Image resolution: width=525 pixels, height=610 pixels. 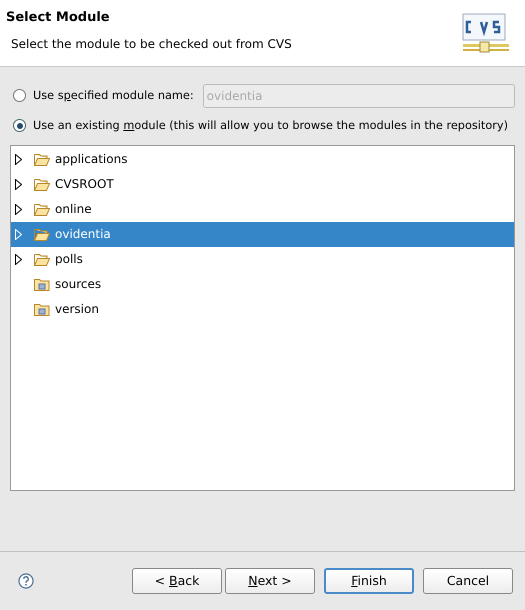 I want to click on help-icon, so click(x=26, y=580).